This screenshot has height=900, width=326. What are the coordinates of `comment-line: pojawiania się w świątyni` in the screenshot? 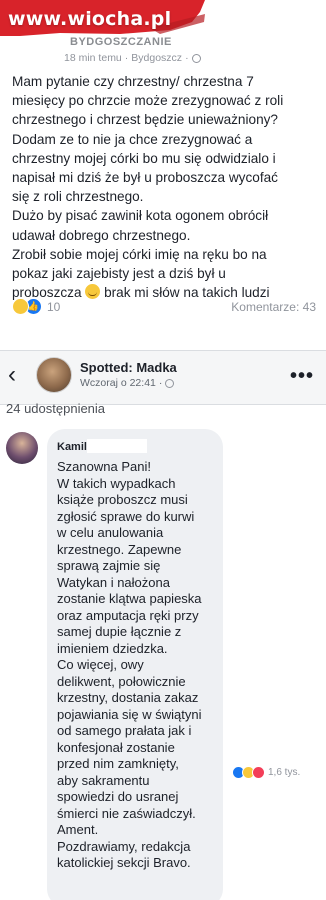 It's located at (129, 714).